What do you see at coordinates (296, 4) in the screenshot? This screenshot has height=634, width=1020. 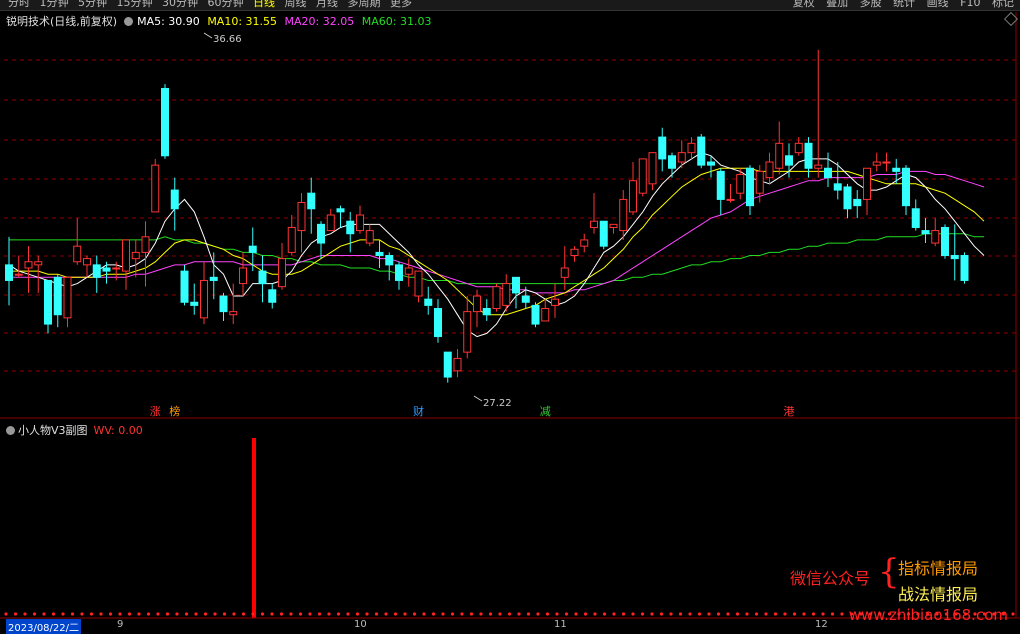 I see `tab-weekly: 周线` at bounding box center [296, 4].